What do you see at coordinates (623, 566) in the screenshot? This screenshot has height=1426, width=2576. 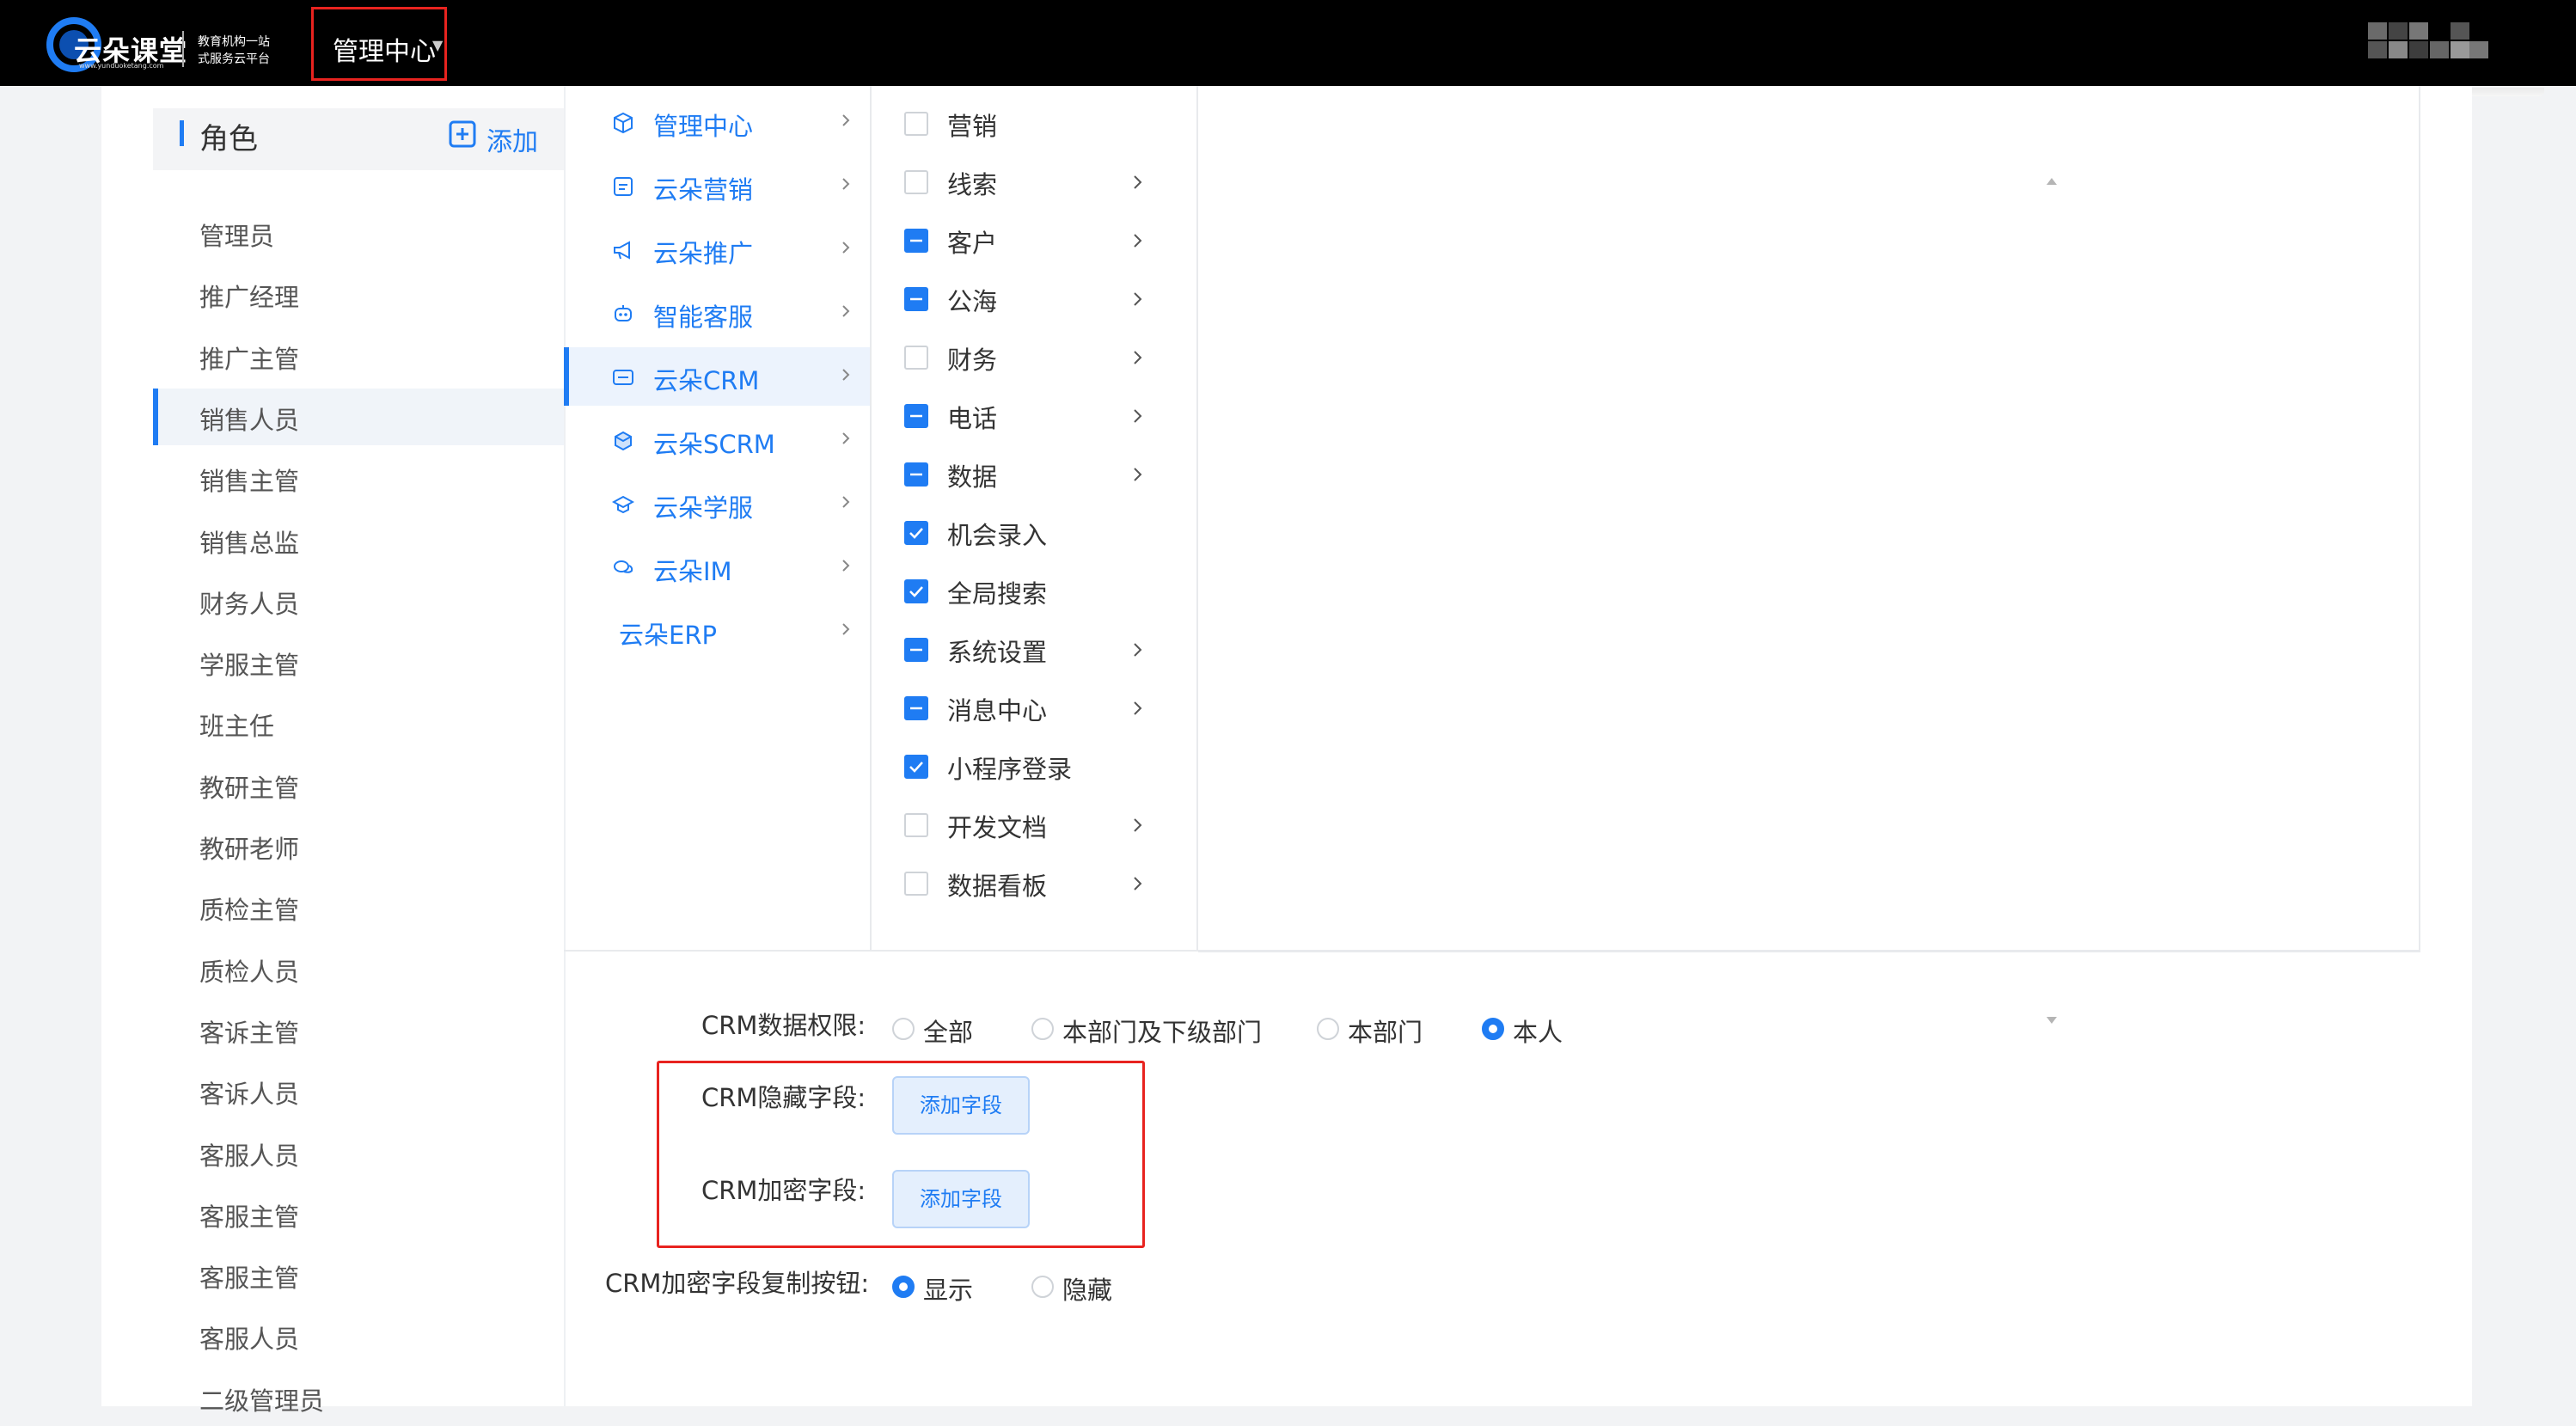 I see `chat-icon` at bounding box center [623, 566].